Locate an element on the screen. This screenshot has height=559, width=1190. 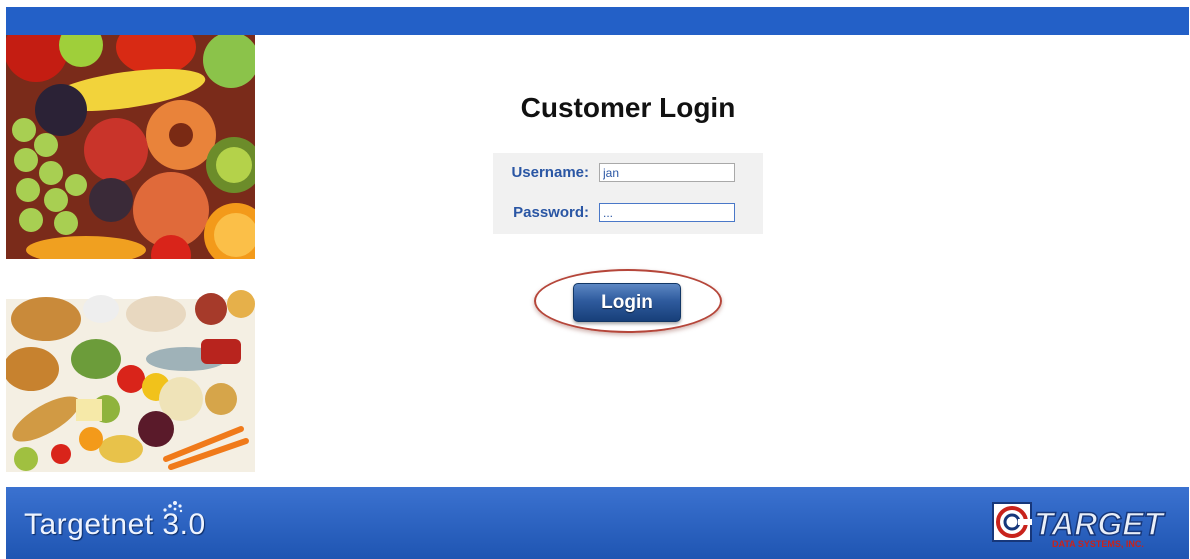
fruit-image is located at coordinates (130, 147).